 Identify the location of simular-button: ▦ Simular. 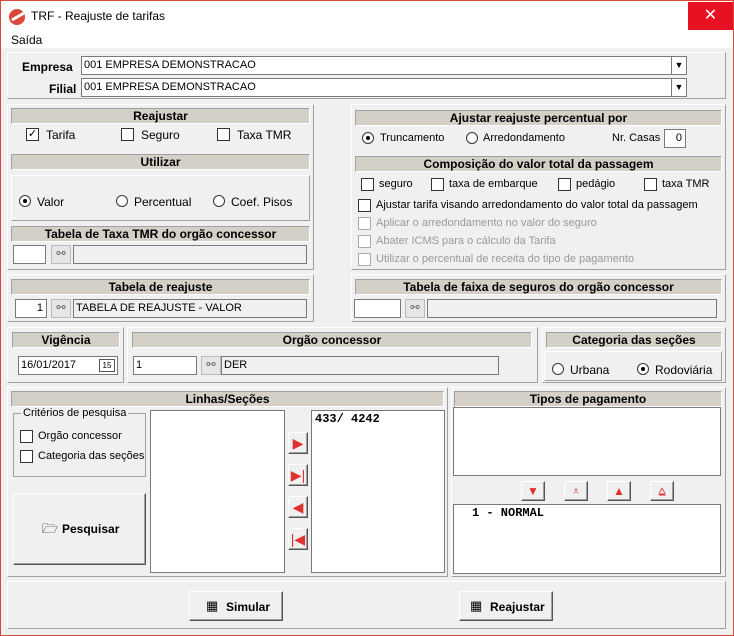
(236, 606).